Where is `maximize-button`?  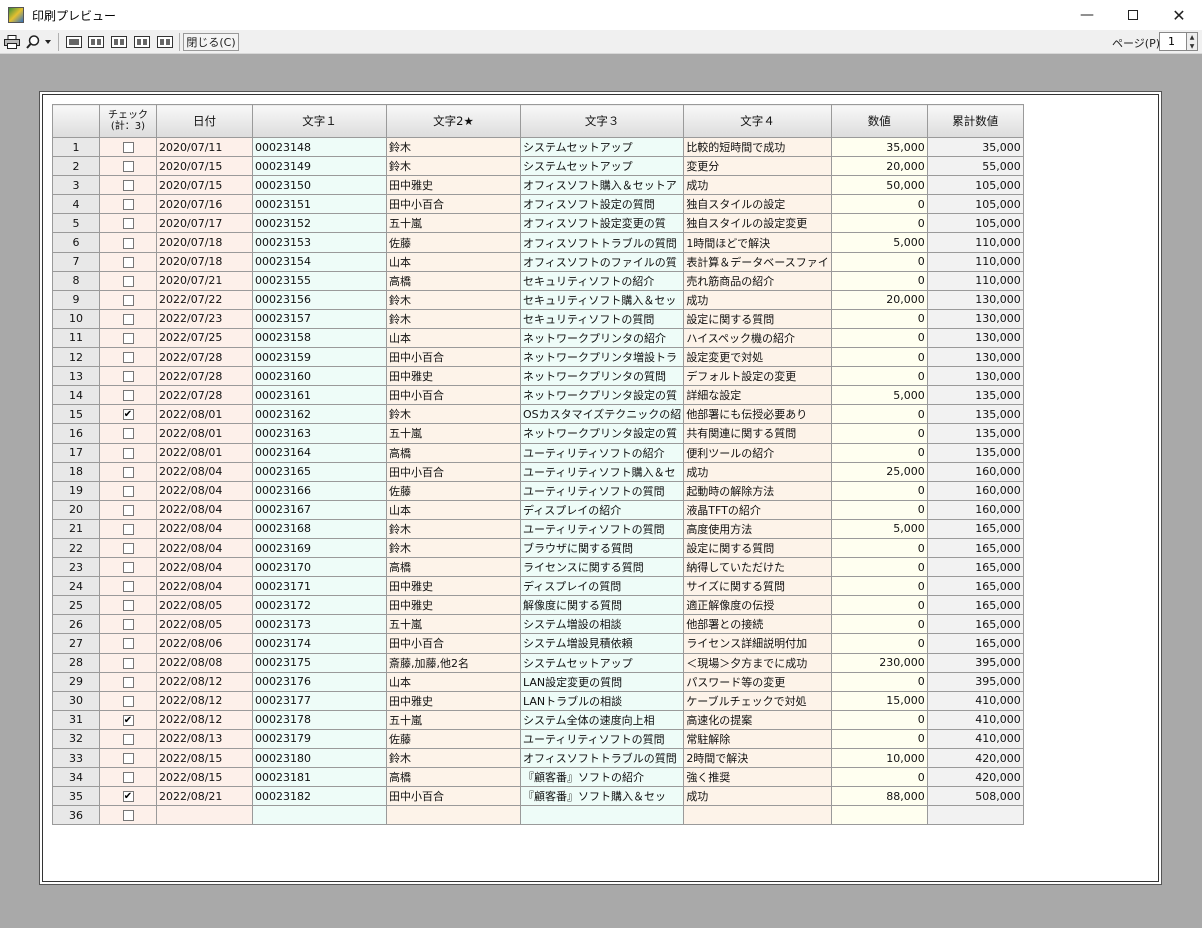
maximize-button is located at coordinates (1133, 15).